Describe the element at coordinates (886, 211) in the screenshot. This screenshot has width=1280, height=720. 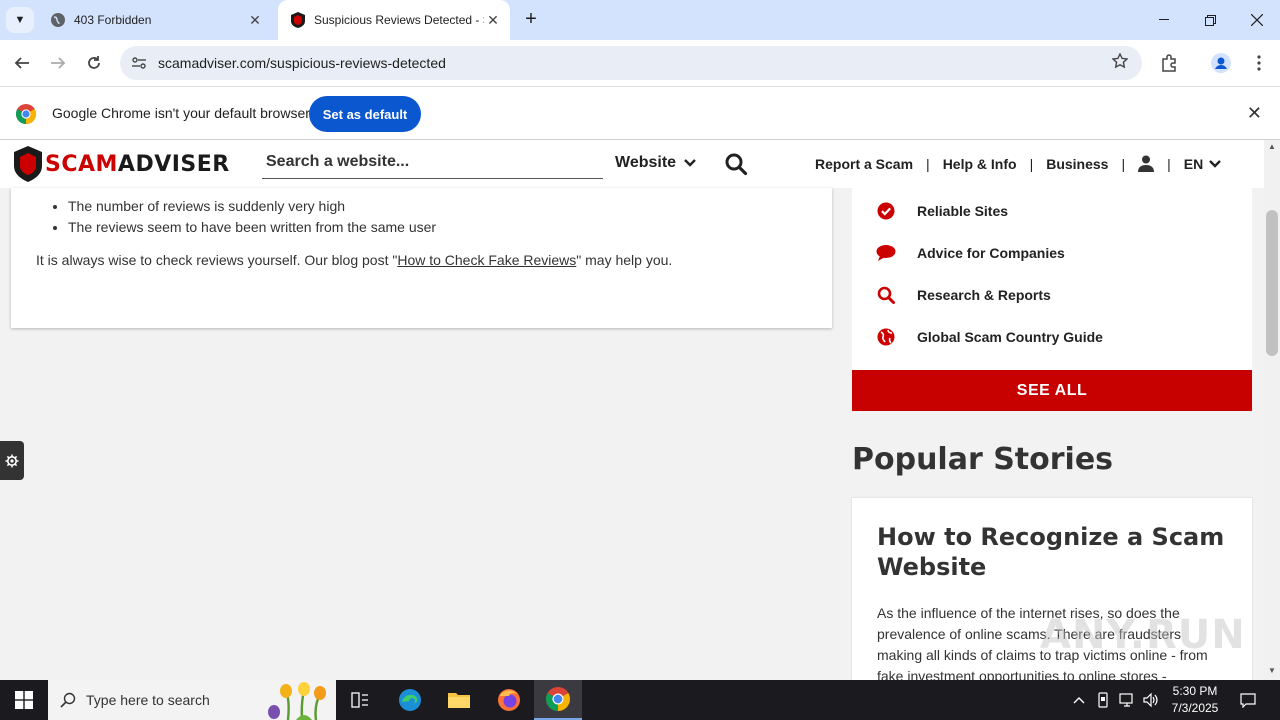
I see `check-circle-icon` at that location.